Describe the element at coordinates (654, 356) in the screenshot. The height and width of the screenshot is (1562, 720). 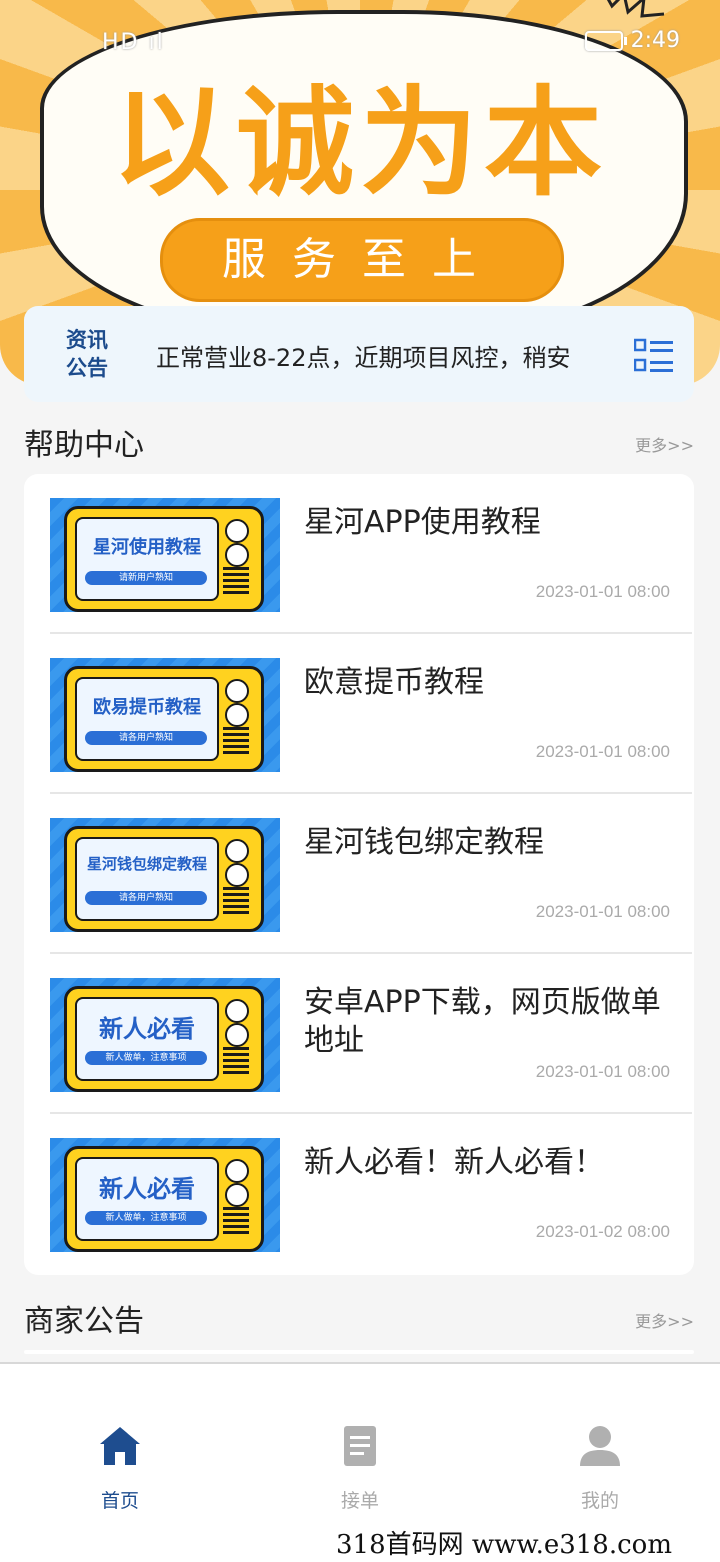
I see `list-icon` at that location.